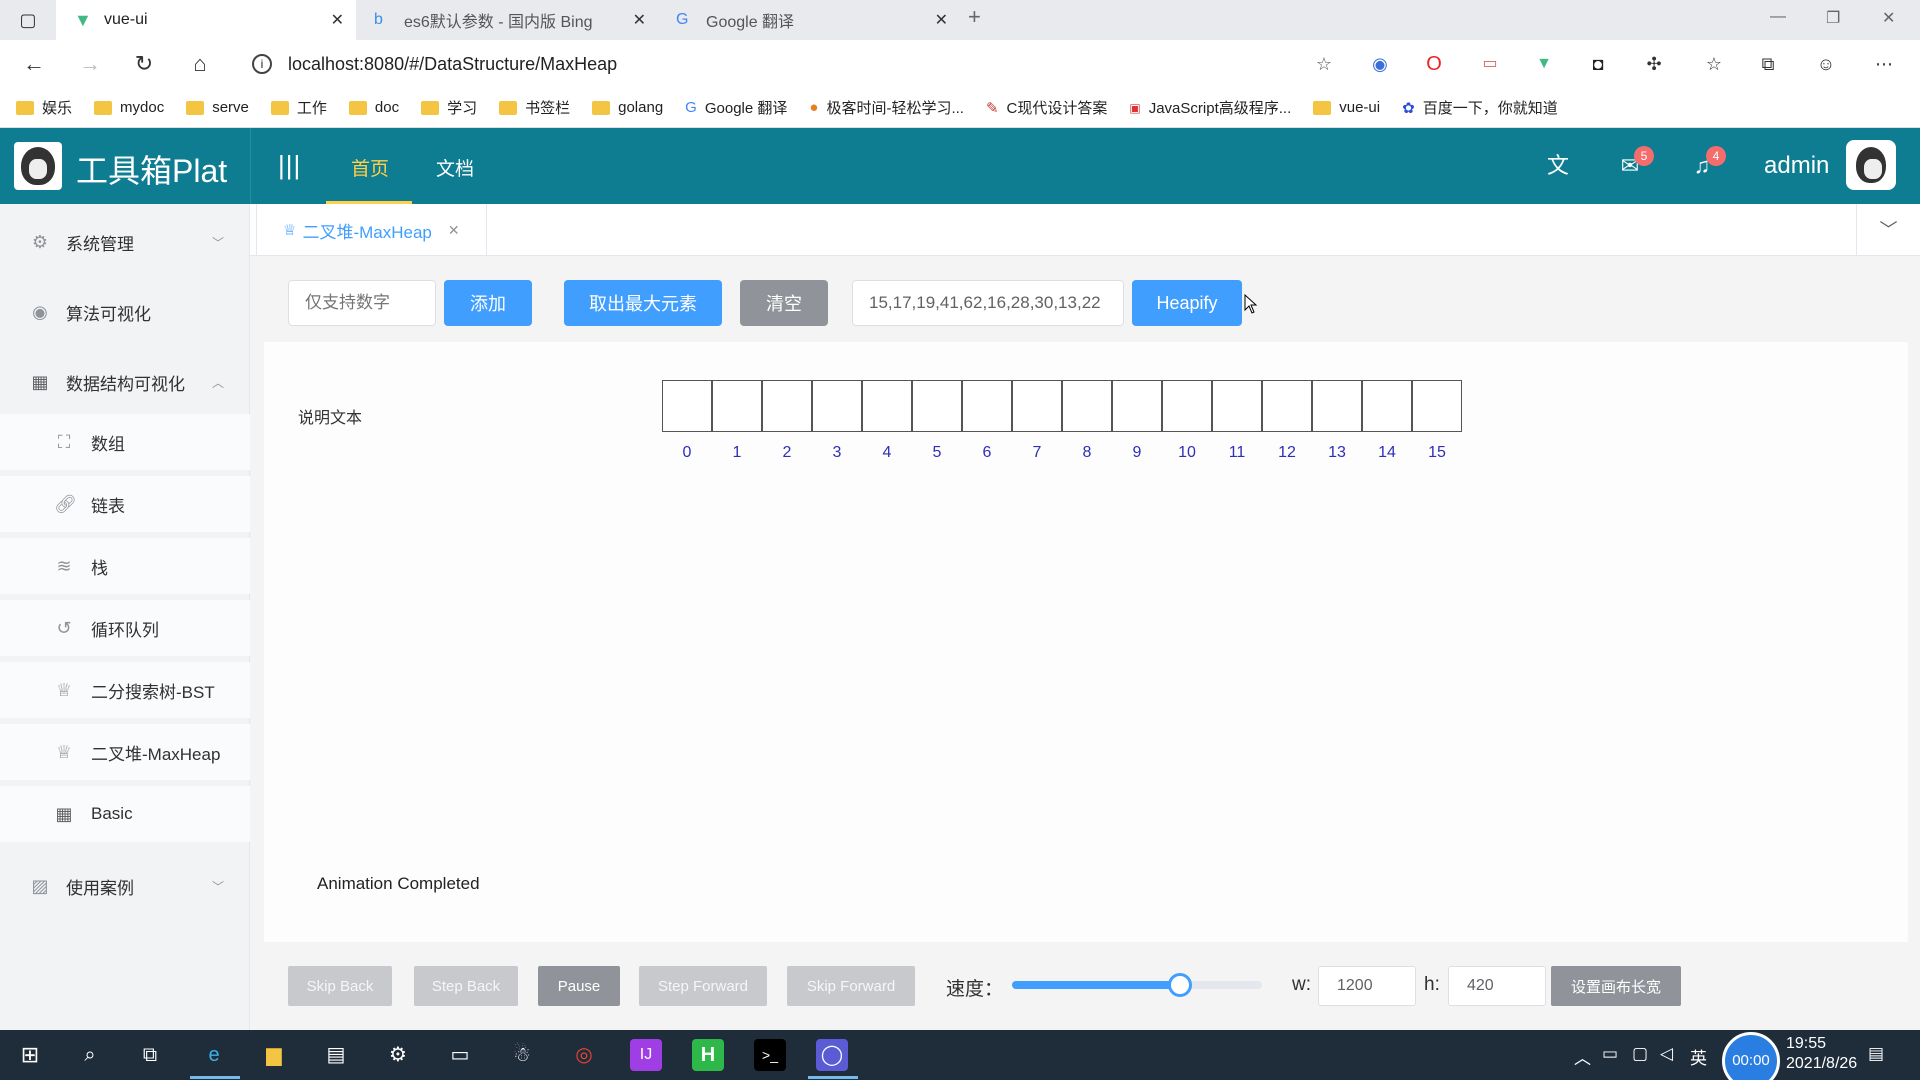 This screenshot has width=1920, height=1080. I want to click on step-forward-button: Step Forward, so click(703, 986).